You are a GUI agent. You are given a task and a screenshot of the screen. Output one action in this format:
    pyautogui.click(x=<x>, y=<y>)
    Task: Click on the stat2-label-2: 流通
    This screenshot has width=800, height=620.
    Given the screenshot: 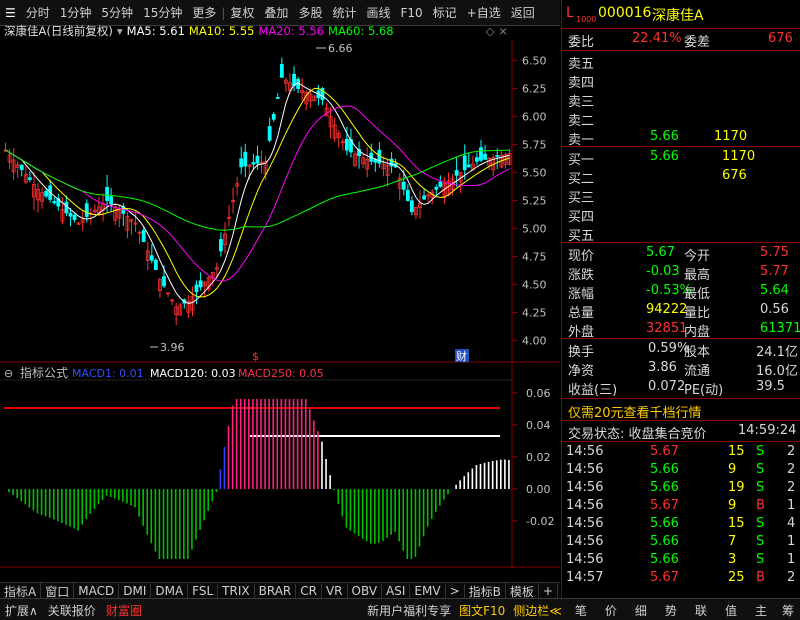 What is the action you would take?
    pyautogui.click(x=697, y=371)
    